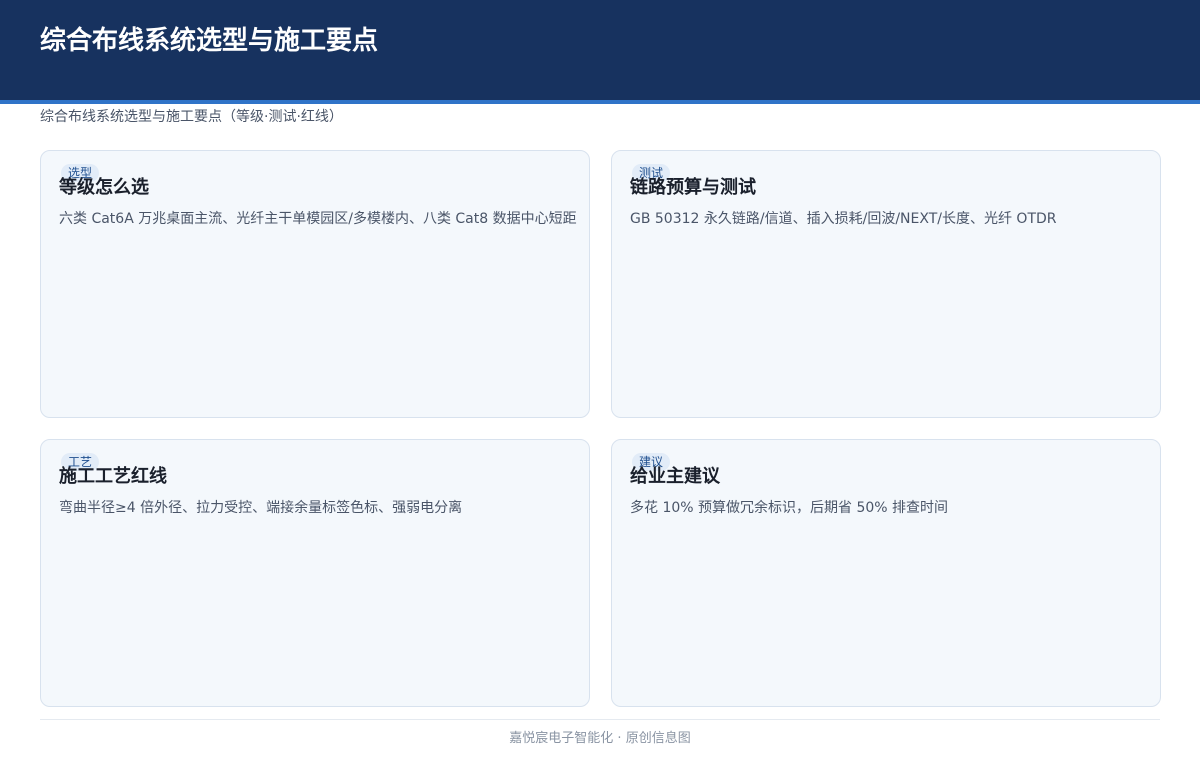 This screenshot has width=1200, height=760. Describe the element at coordinates (600, 719) in the screenshot. I see `footer-divider` at that location.